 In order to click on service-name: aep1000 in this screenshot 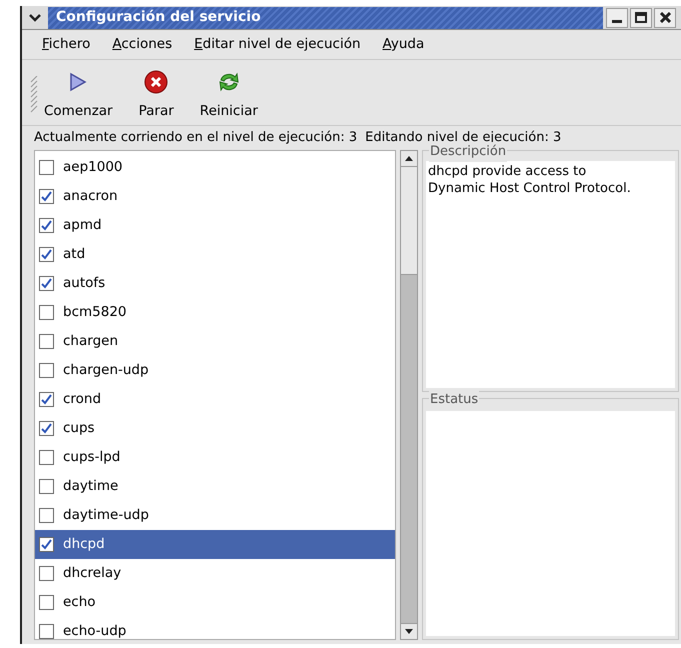, I will do `click(93, 168)`.